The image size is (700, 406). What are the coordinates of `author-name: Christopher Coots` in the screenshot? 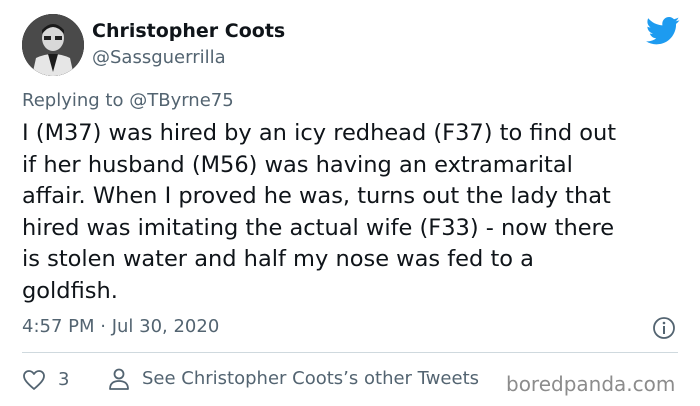 It's located at (188, 31).